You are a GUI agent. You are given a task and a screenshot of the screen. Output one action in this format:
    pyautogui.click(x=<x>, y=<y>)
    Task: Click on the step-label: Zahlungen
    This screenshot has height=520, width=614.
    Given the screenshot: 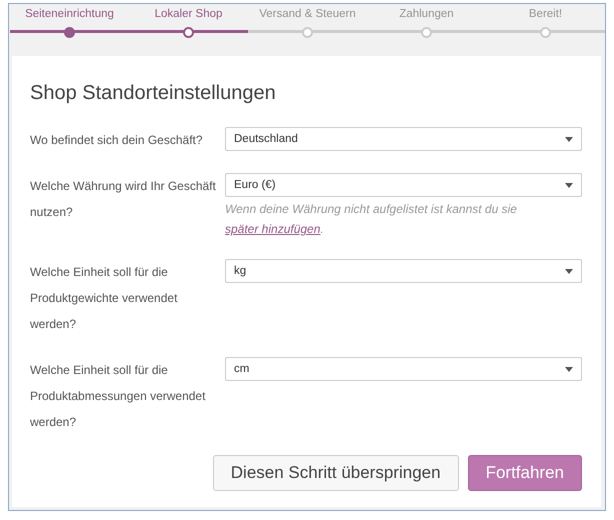 What is the action you would take?
    pyautogui.click(x=426, y=15)
    